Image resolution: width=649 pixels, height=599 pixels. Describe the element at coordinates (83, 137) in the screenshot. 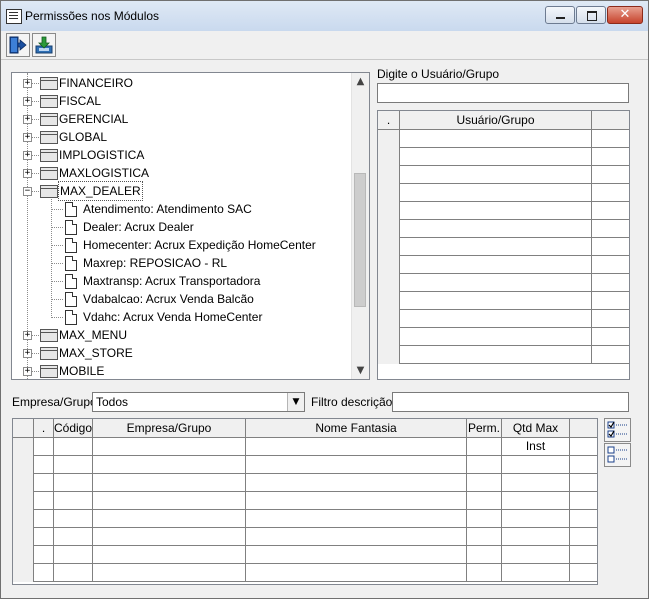

I see `tree-node-label: GLOBAL` at that location.